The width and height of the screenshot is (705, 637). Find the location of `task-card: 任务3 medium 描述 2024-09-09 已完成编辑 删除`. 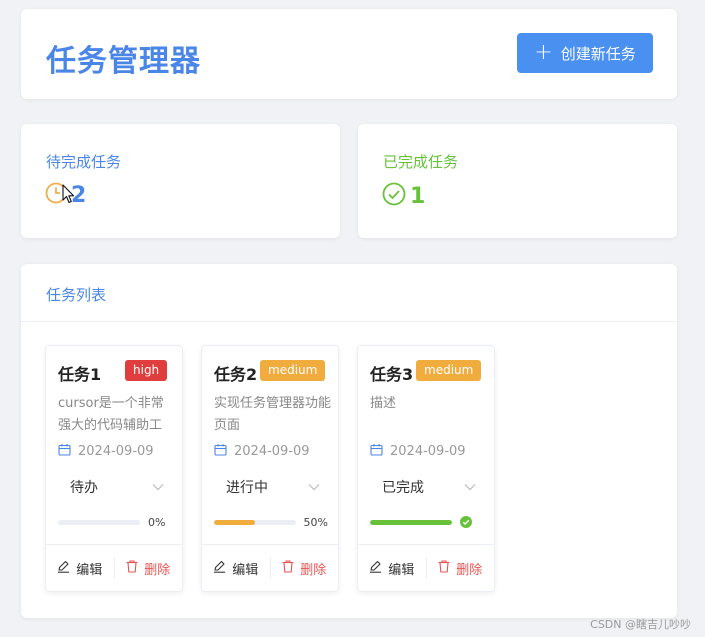

task-card: 任务3 medium 描述 2024-09-09 已完成编辑 删除 is located at coordinates (426, 468).